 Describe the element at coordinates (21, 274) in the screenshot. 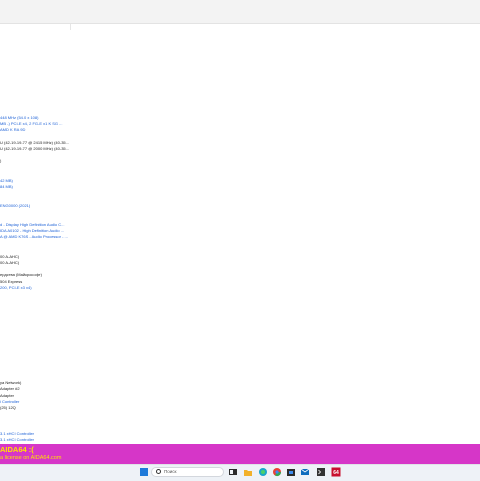

I see `storage-controller-3: ердства (Майкрософт)` at that location.